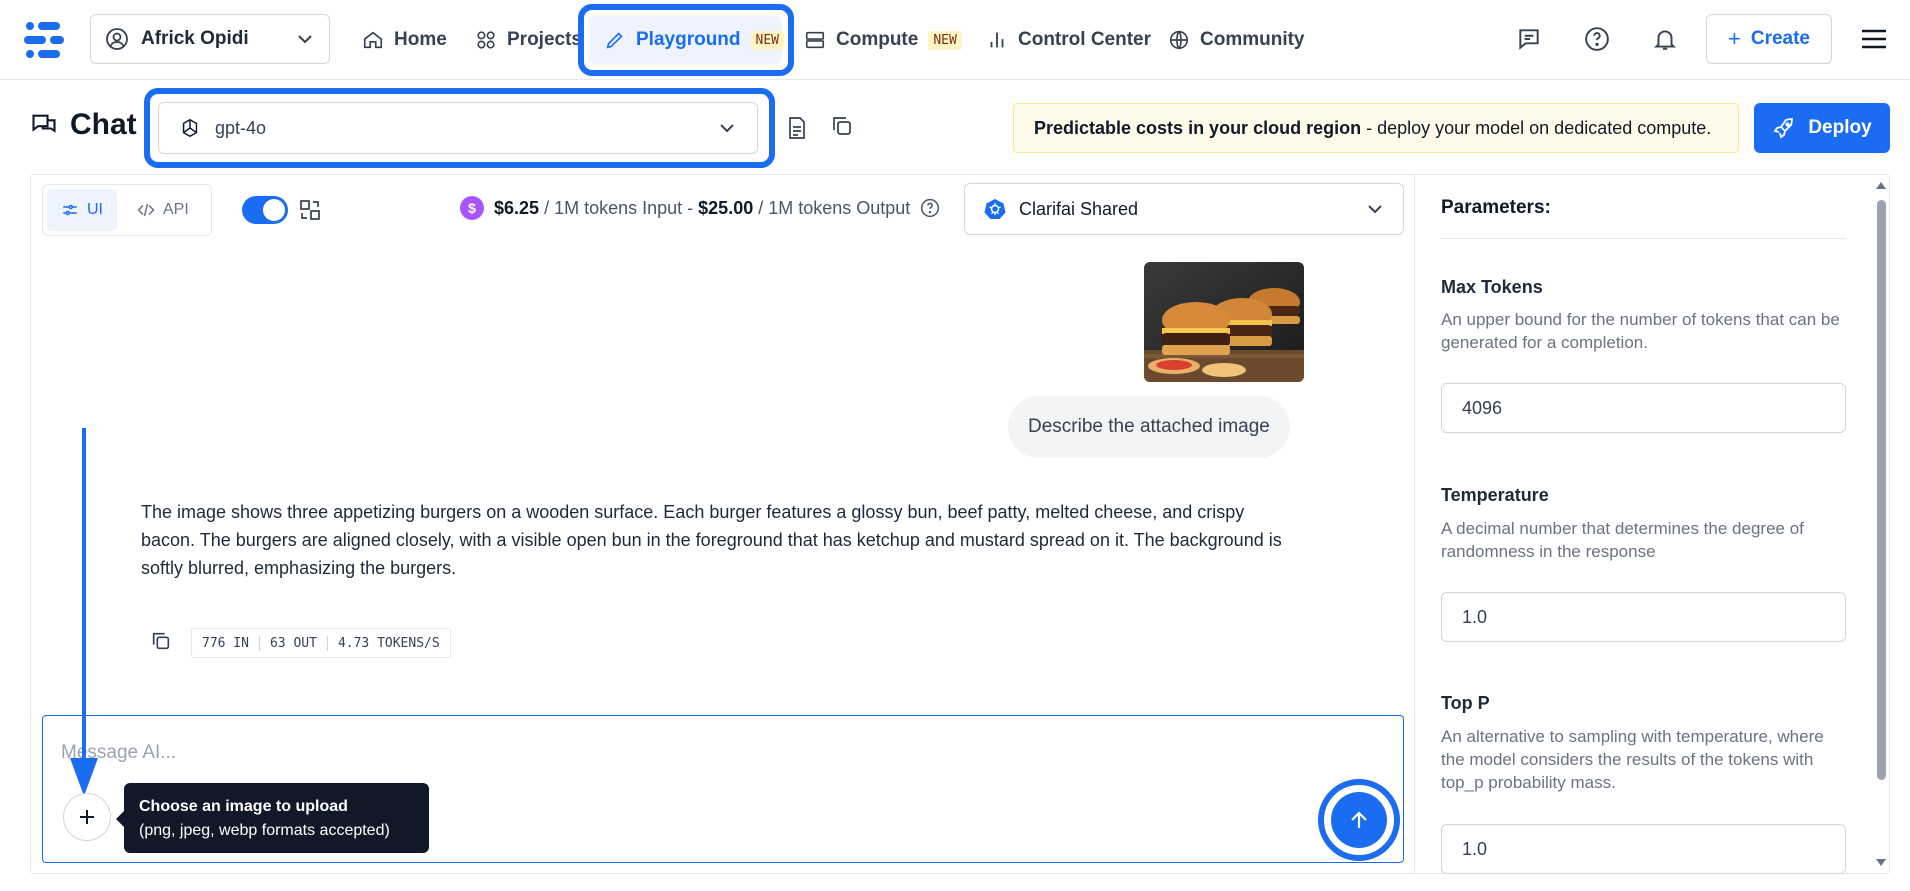  Describe the element at coordinates (1198, 127) in the screenshot. I see `promo-bold: Predictable costs in your cloud region` at that location.